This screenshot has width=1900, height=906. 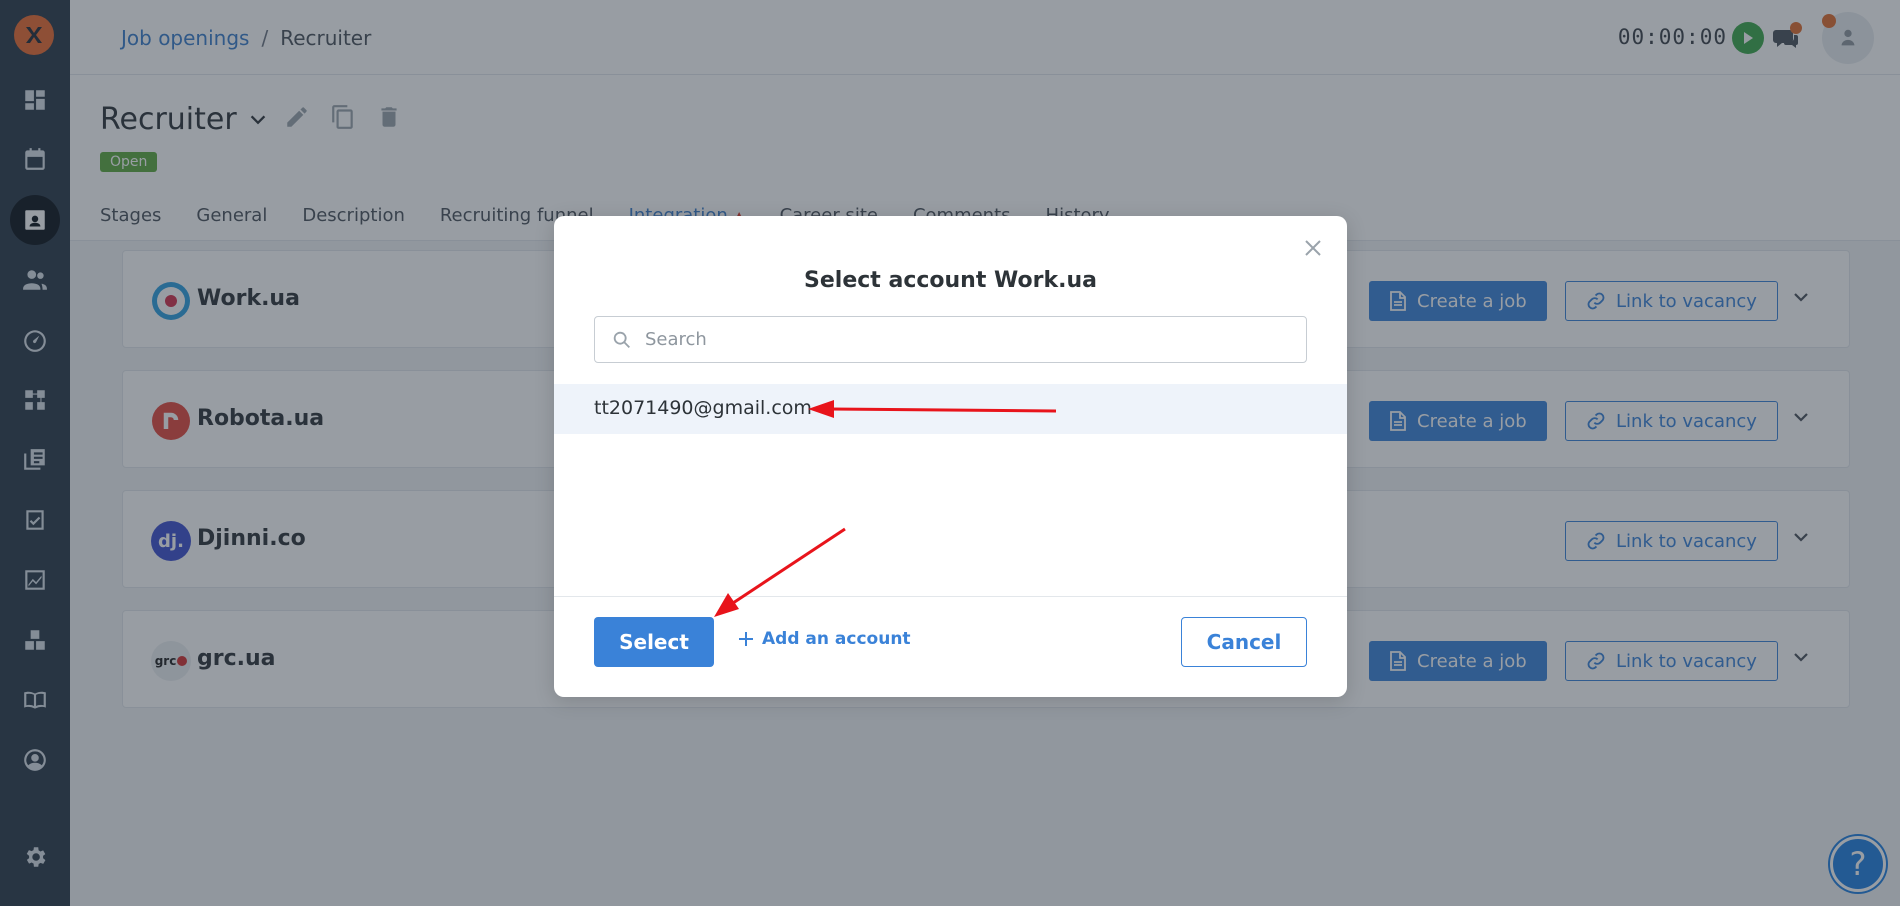 What do you see at coordinates (950, 646) in the screenshot?
I see `modal-footer: Select Add an account Cancel` at bounding box center [950, 646].